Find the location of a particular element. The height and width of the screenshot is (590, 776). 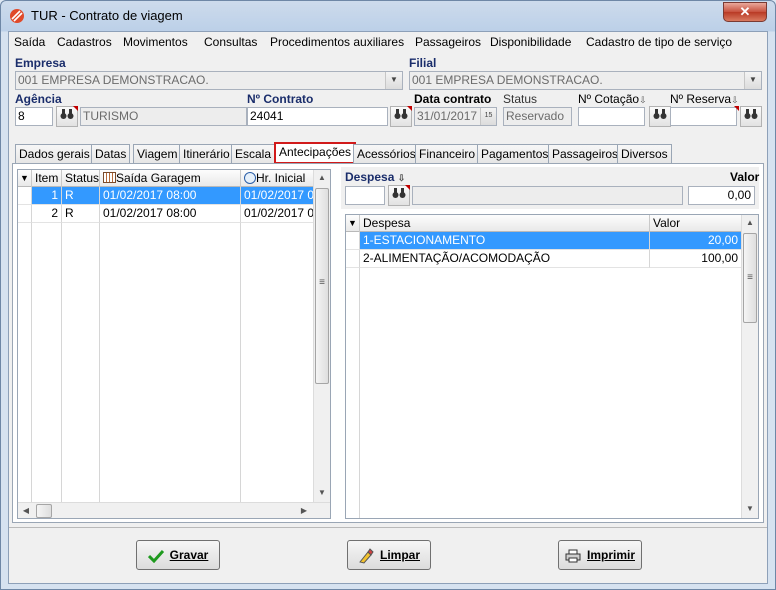

calendar-grid-icon is located at coordinates (109, 177).